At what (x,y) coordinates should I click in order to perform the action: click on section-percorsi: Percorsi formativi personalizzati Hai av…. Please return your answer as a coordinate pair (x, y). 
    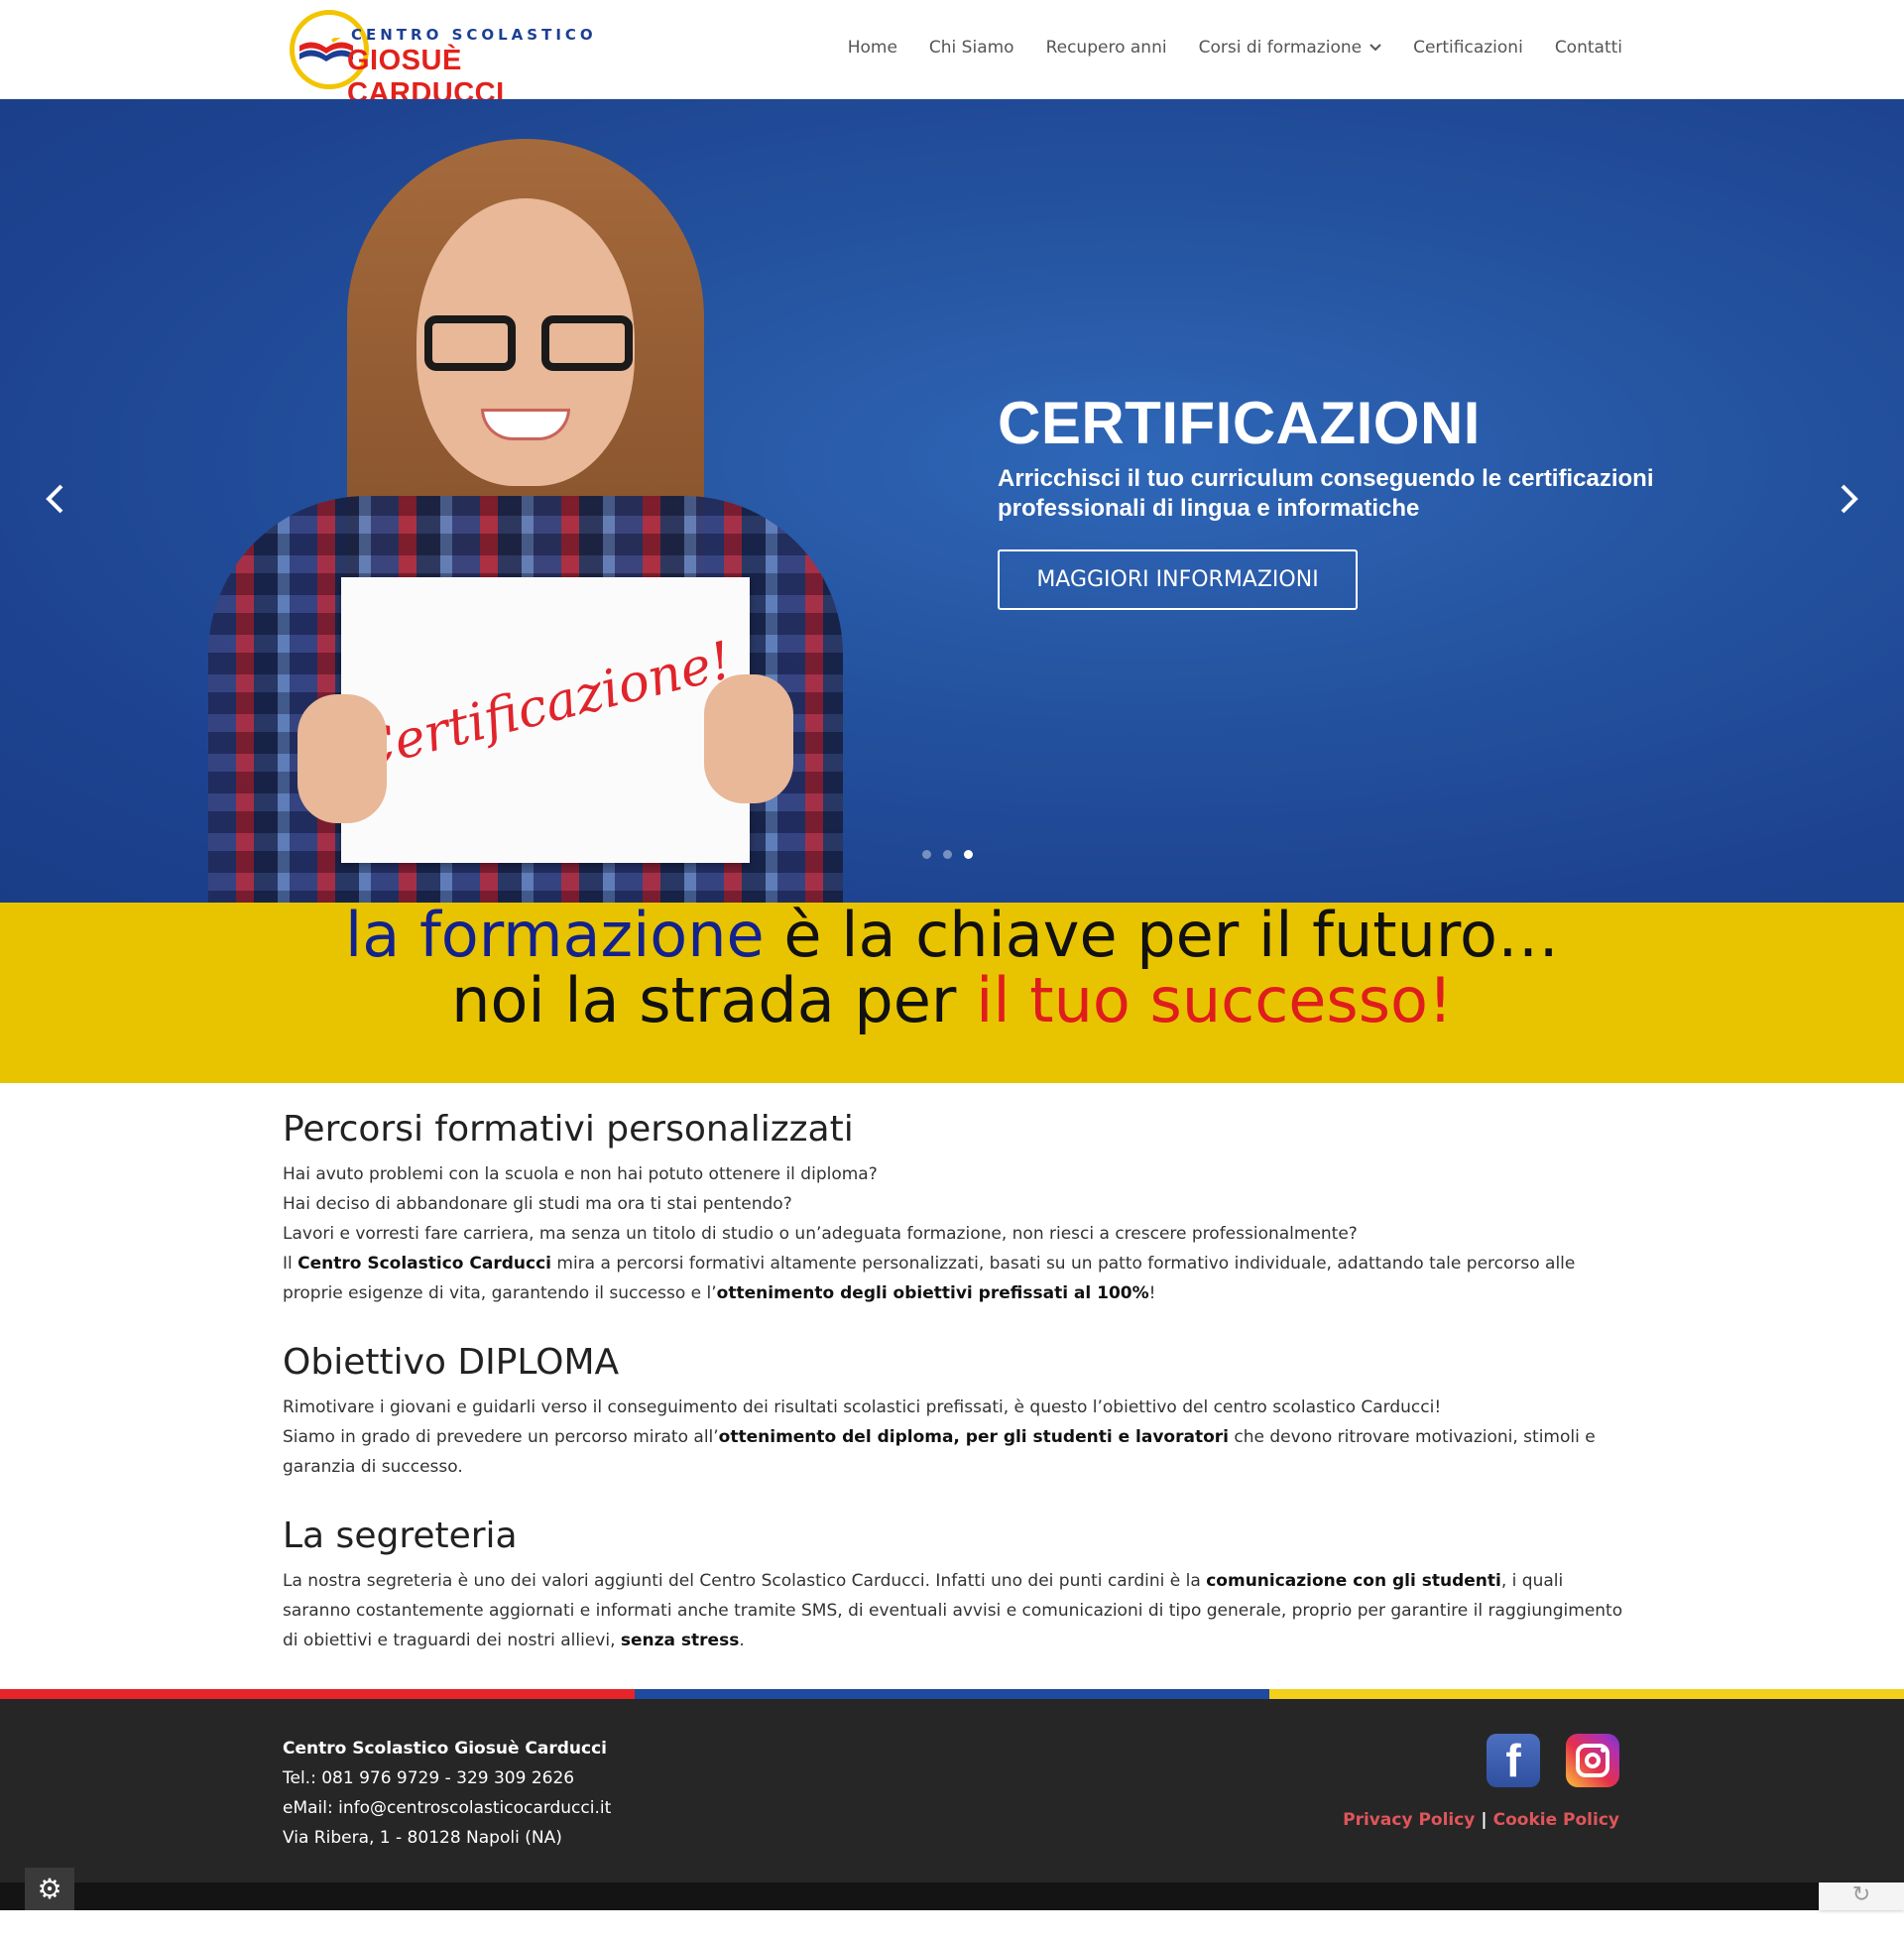
    Looking at the image, I should click on (957, 1208).